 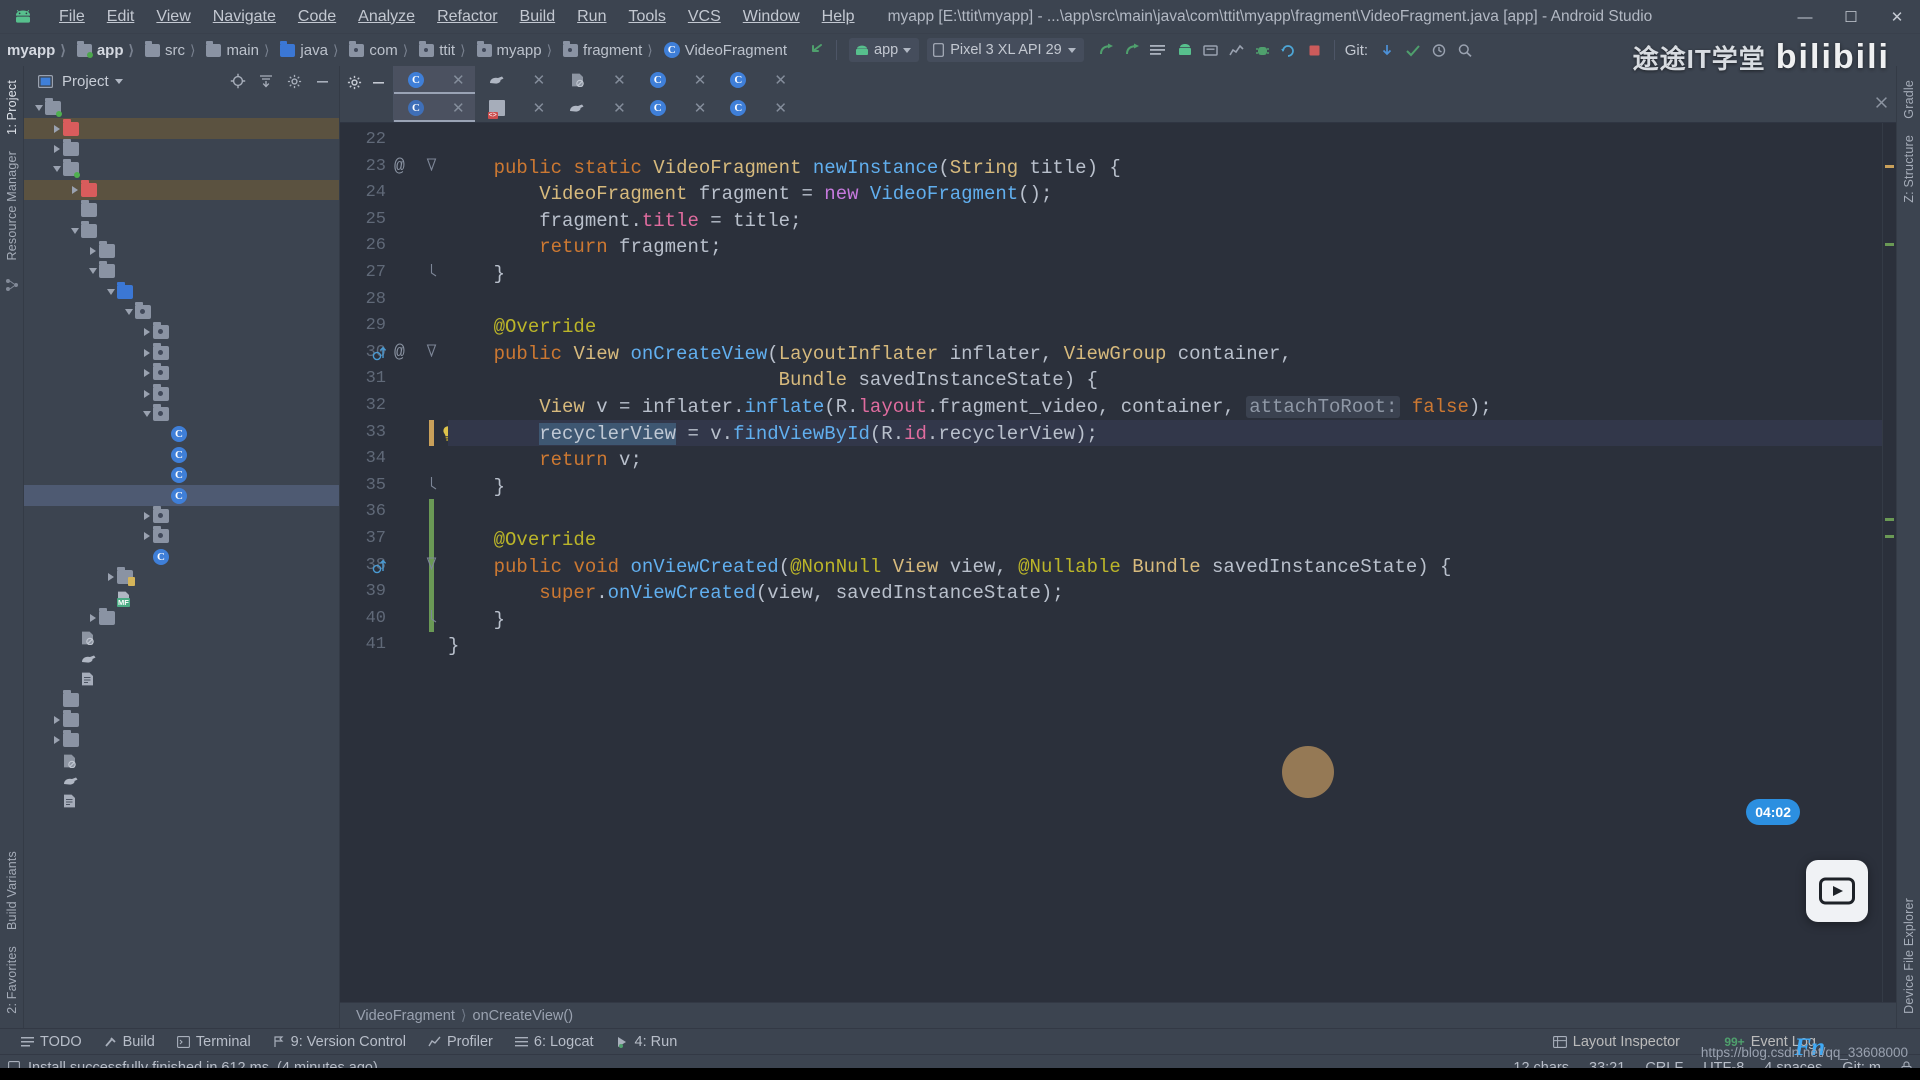 I want to click on hide-panel-icon, so click(x=322, y=81).